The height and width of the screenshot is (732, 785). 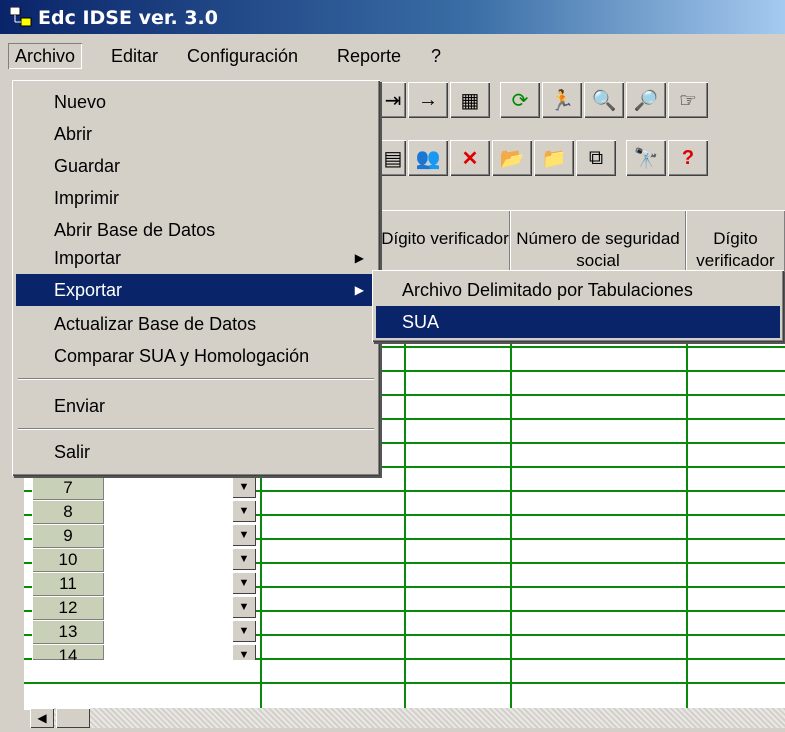 What do you see at coordinates (21, 17) in the screenshot?
I see `app-icon` at bounding box center [21, 17].